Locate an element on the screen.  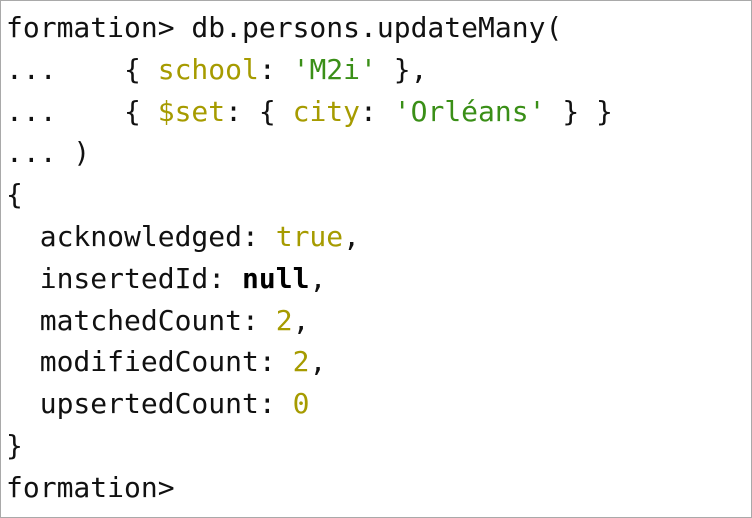
token-plain: } is located at coordinates (14, 445).